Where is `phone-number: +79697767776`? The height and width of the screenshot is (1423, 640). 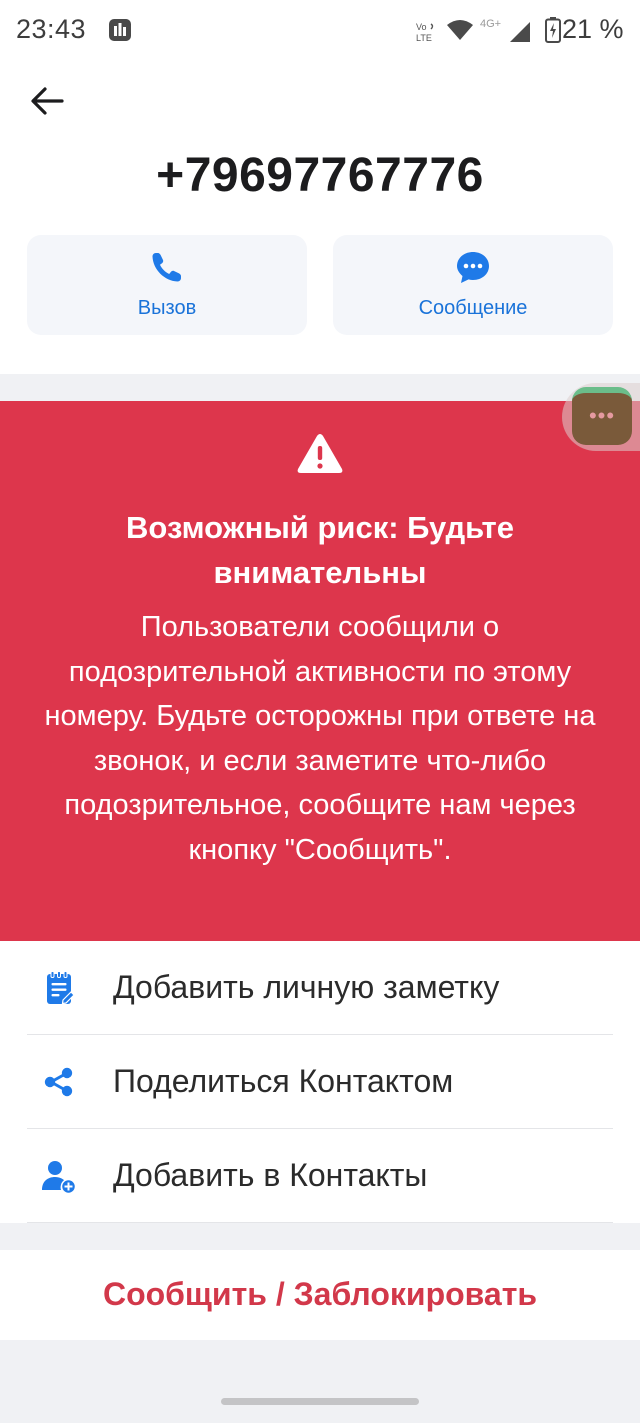
phone-number: +79697767776 is located at coordinates (320, 175).